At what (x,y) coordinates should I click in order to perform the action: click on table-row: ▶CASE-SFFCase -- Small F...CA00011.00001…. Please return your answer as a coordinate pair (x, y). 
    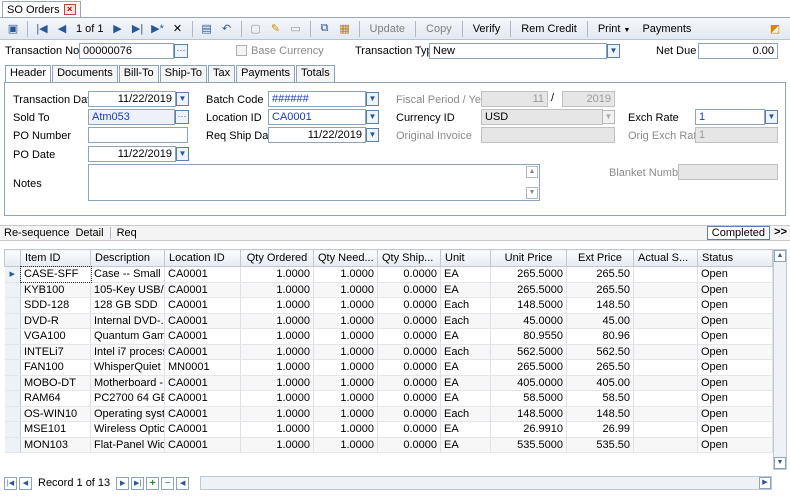
    Looking at the image, I should click on (388, 274).